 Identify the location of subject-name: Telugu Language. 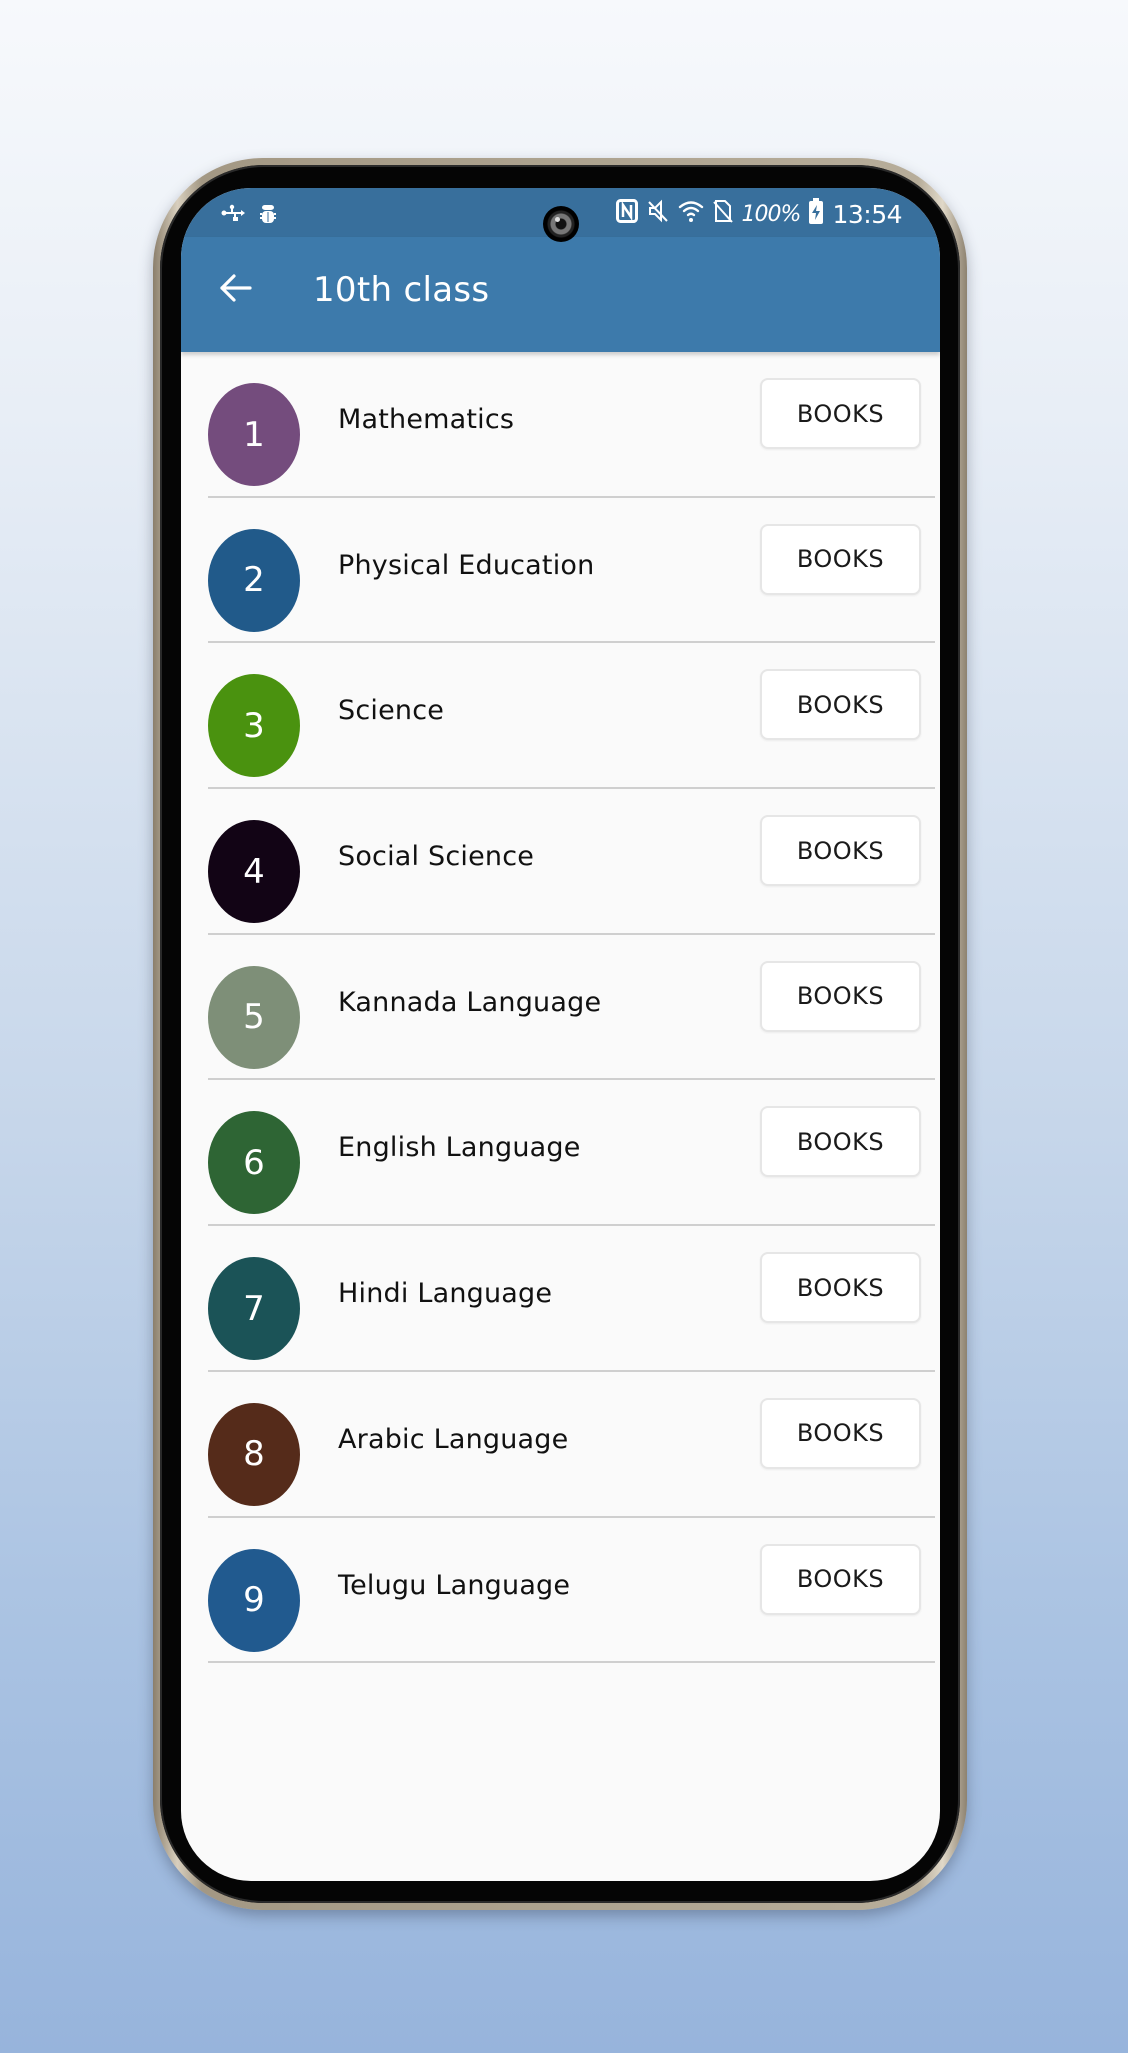
(454, 1585).